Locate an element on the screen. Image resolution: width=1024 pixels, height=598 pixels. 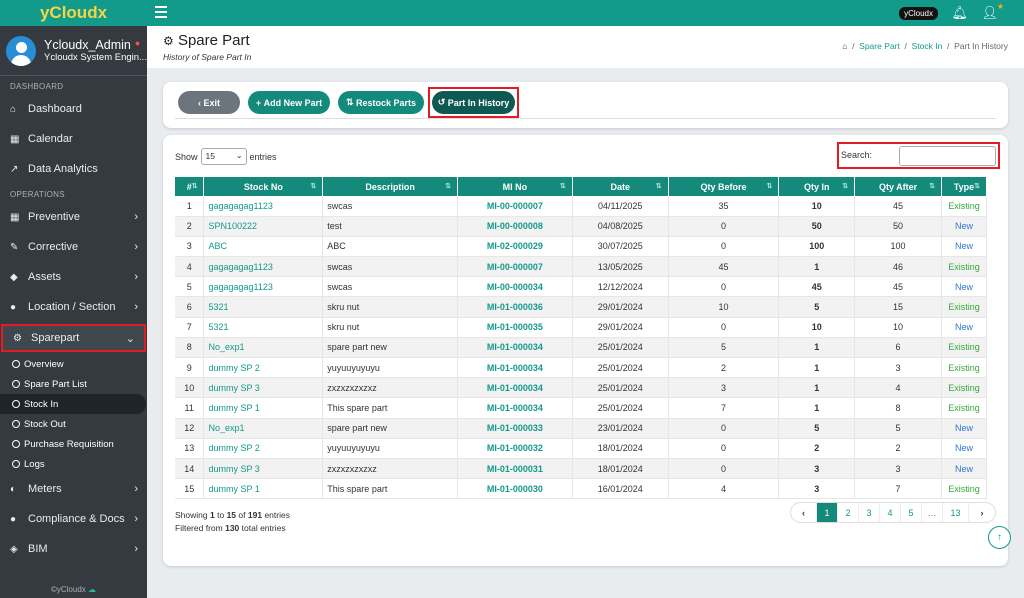
next-page-button: › is located at coordinates (982, 512).